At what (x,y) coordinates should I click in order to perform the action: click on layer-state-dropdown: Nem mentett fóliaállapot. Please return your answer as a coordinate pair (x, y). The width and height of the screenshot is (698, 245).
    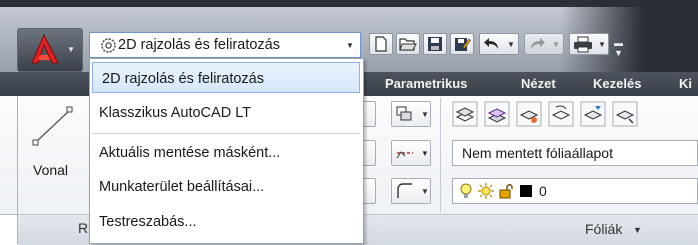
    Looking at the image, I should click on (575, 153).